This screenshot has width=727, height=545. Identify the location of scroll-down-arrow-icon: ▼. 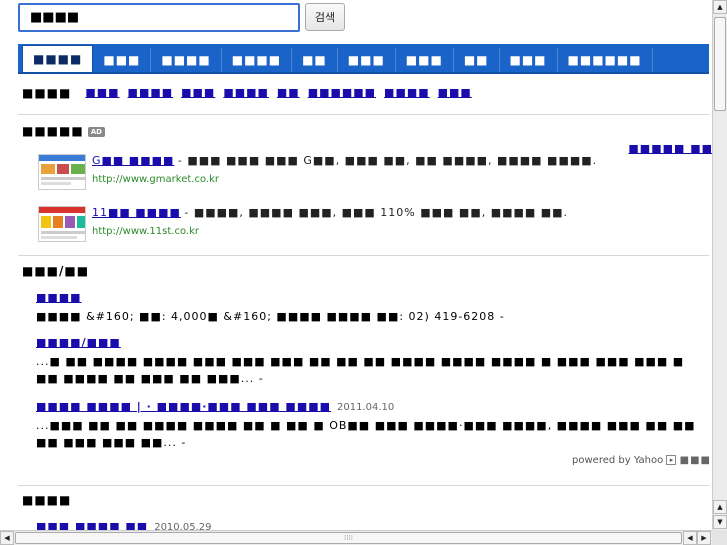
(720, 522).